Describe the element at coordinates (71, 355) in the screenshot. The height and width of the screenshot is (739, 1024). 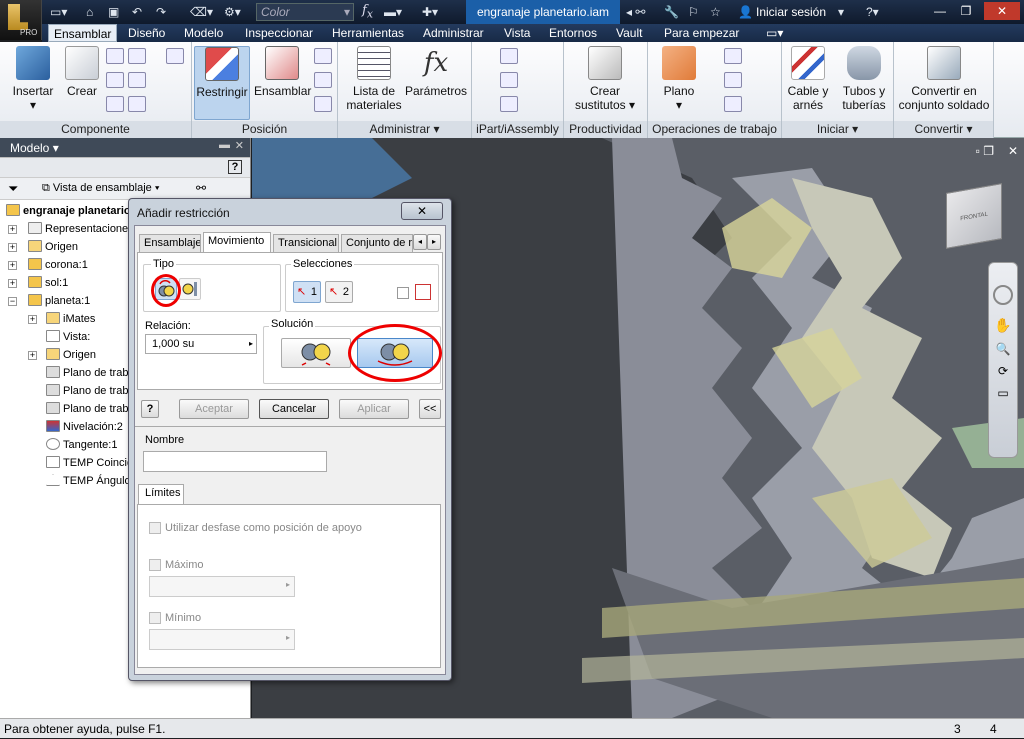
I see `tree-item-origen-planeta: Origen` at that location.